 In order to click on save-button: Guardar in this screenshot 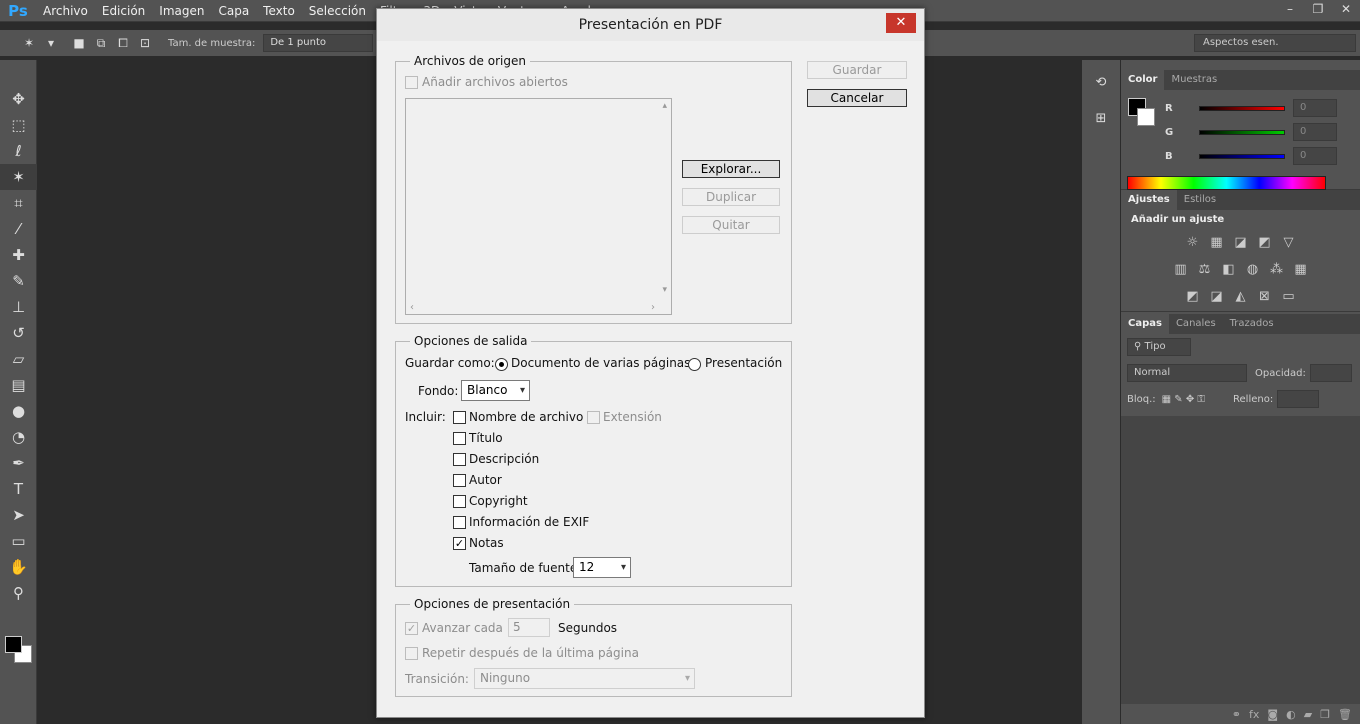, I will do `click(857, 70)`.